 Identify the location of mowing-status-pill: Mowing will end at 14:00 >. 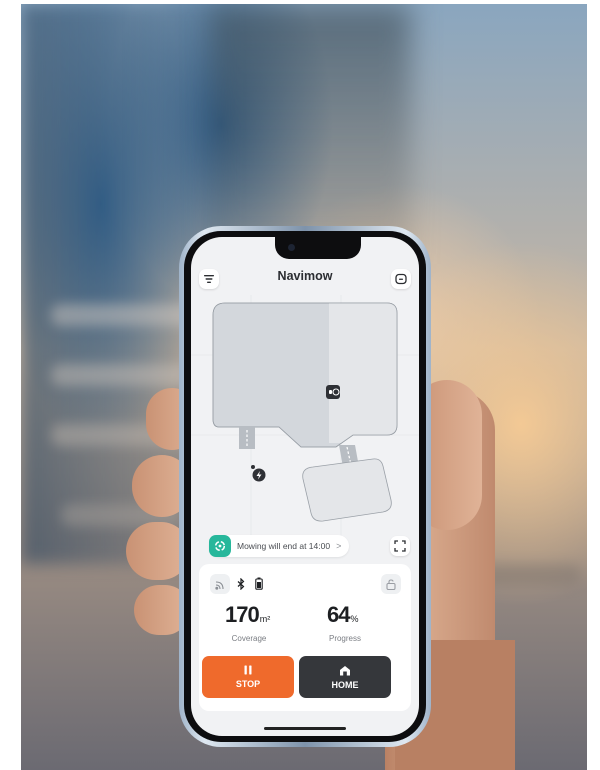
(279, 546).